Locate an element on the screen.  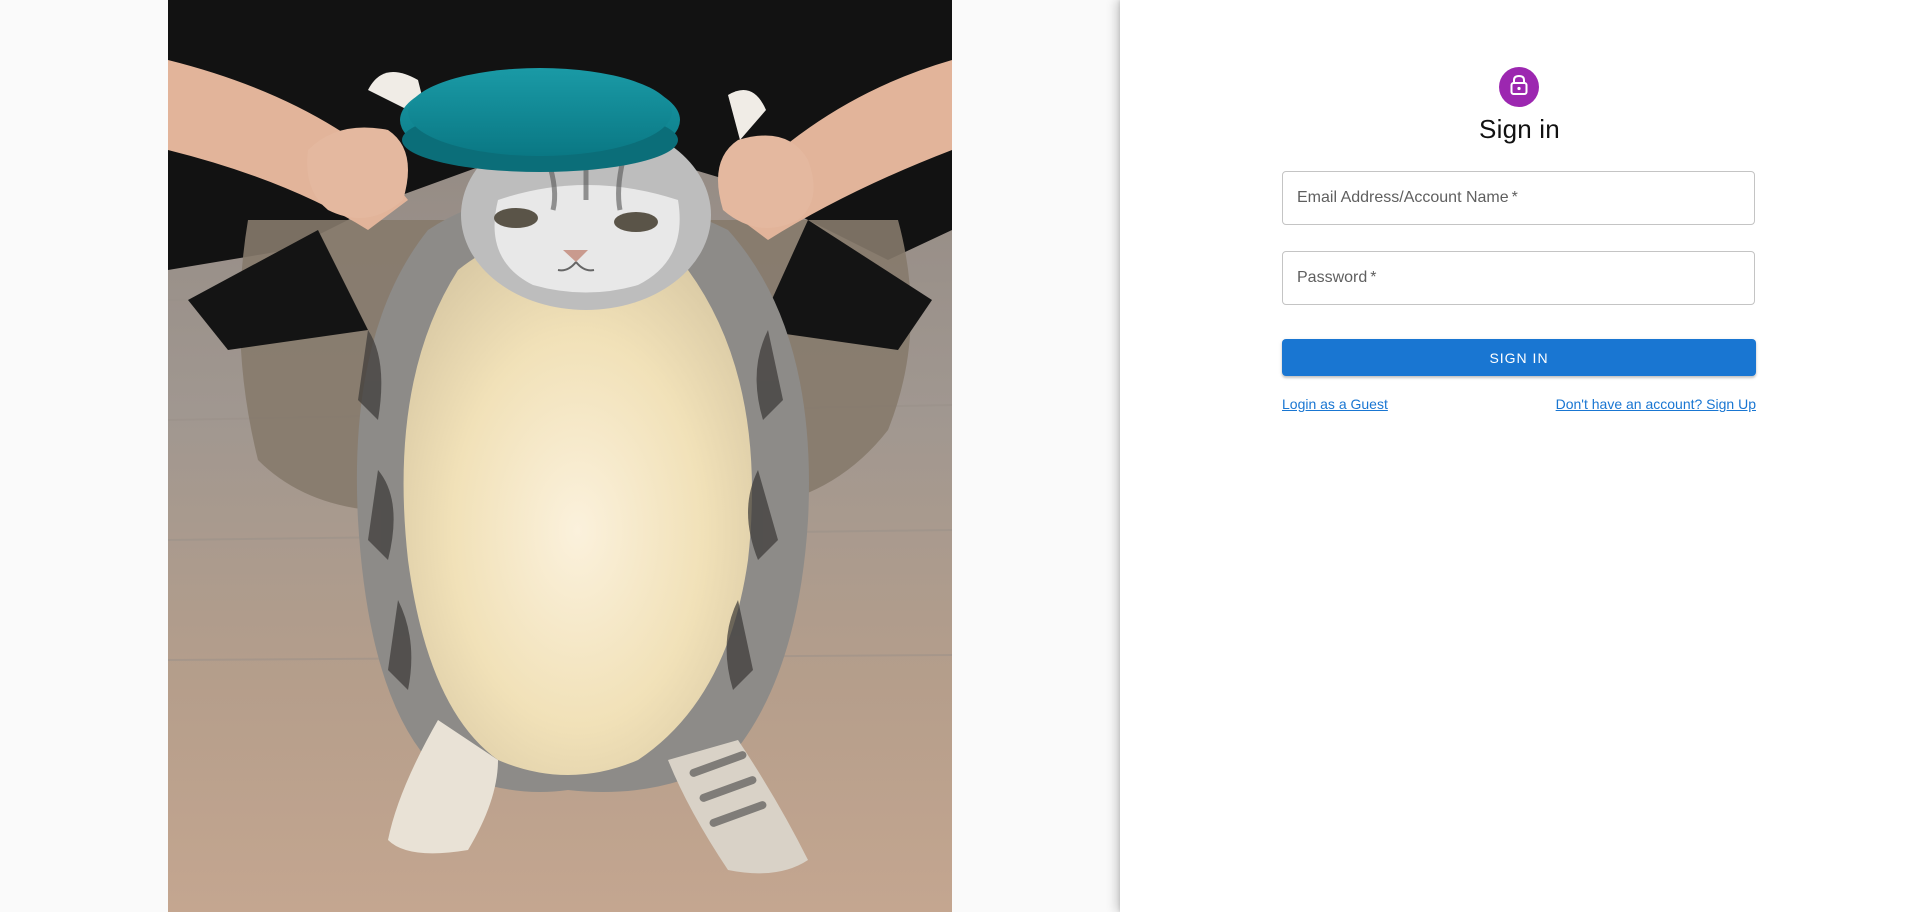
lock-icon is located at coordinates (1519, 87).